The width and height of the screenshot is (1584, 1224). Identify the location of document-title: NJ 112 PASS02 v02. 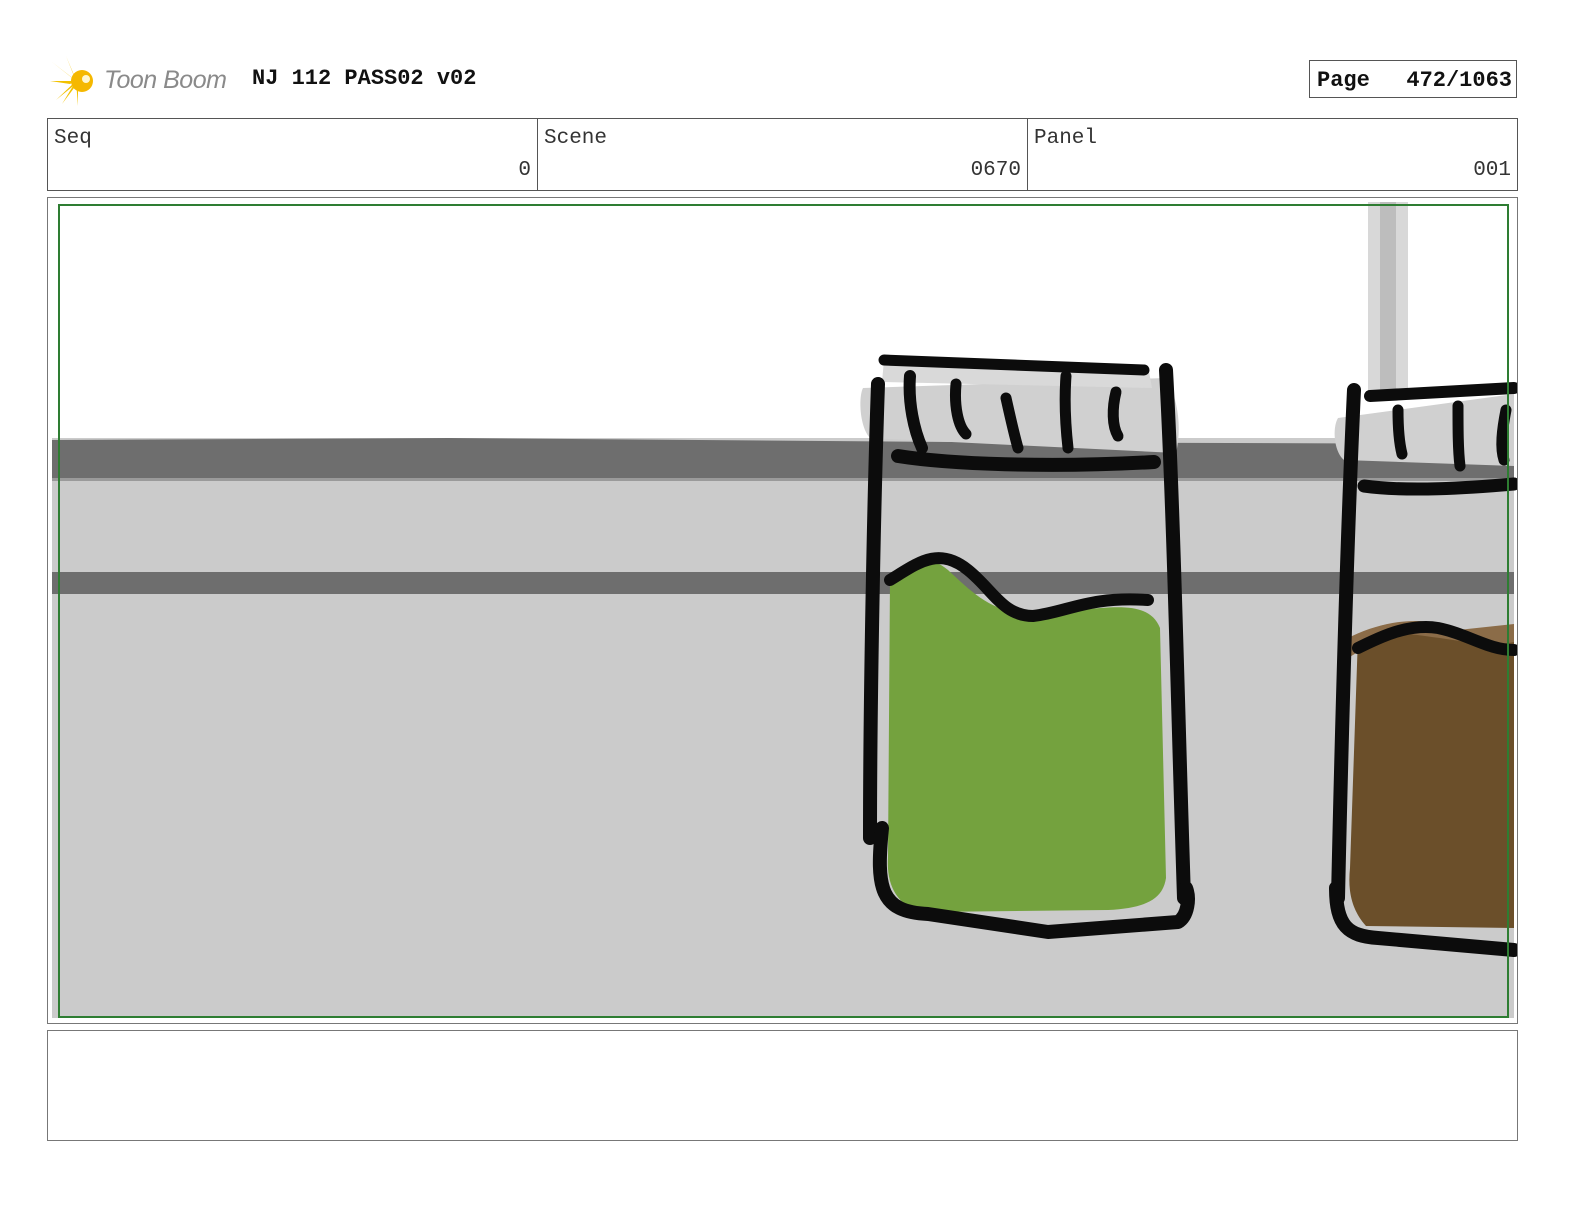
(364, 78).